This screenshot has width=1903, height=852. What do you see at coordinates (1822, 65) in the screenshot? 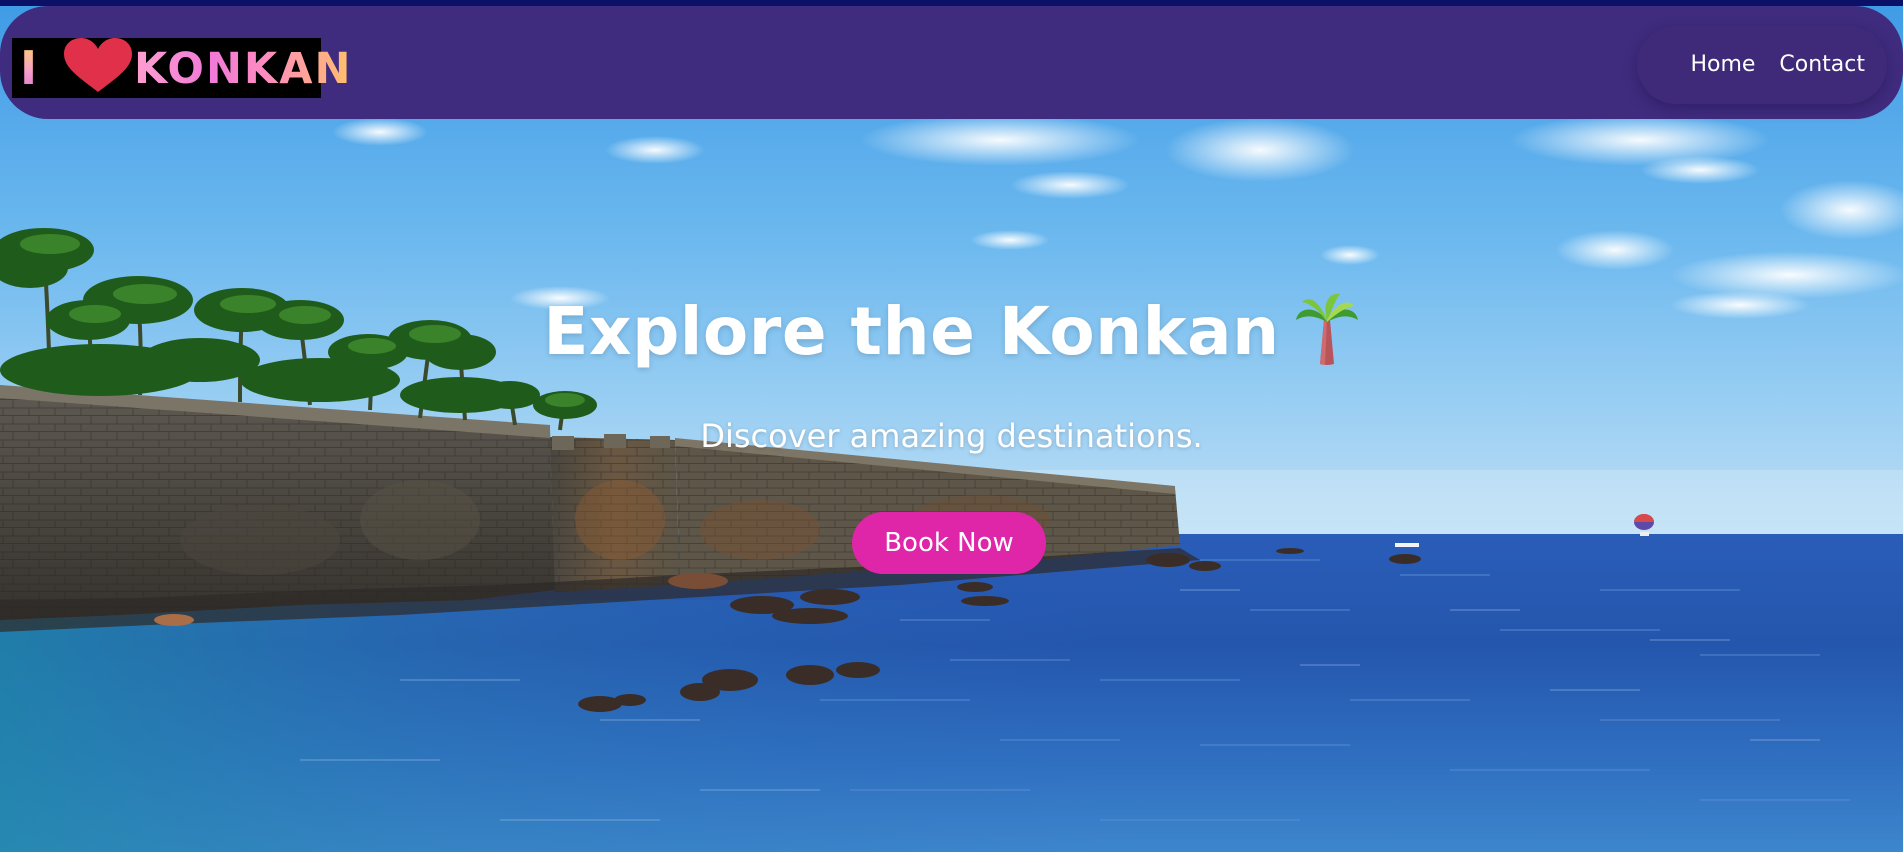
I see `nav-link-contact: Contact` at bounding box center [1822, 65].